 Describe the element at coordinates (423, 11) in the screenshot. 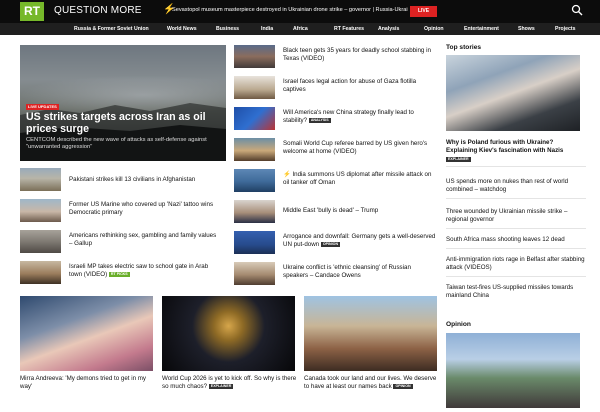

I see `live-button: LIVE` at that location.